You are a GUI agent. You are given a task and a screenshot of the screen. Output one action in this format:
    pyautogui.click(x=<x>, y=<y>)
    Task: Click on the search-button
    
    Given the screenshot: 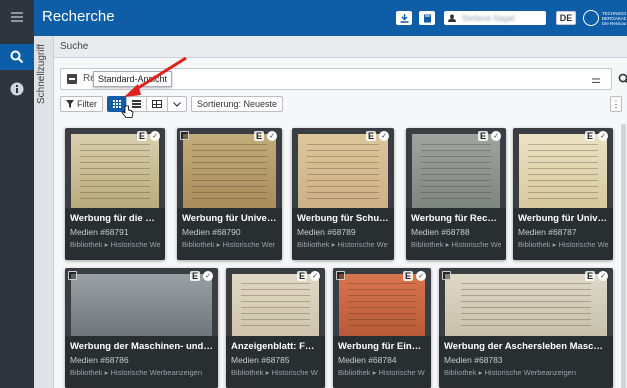 What is the action you would take?
    pyautogui.click(x=621, y=79)
    